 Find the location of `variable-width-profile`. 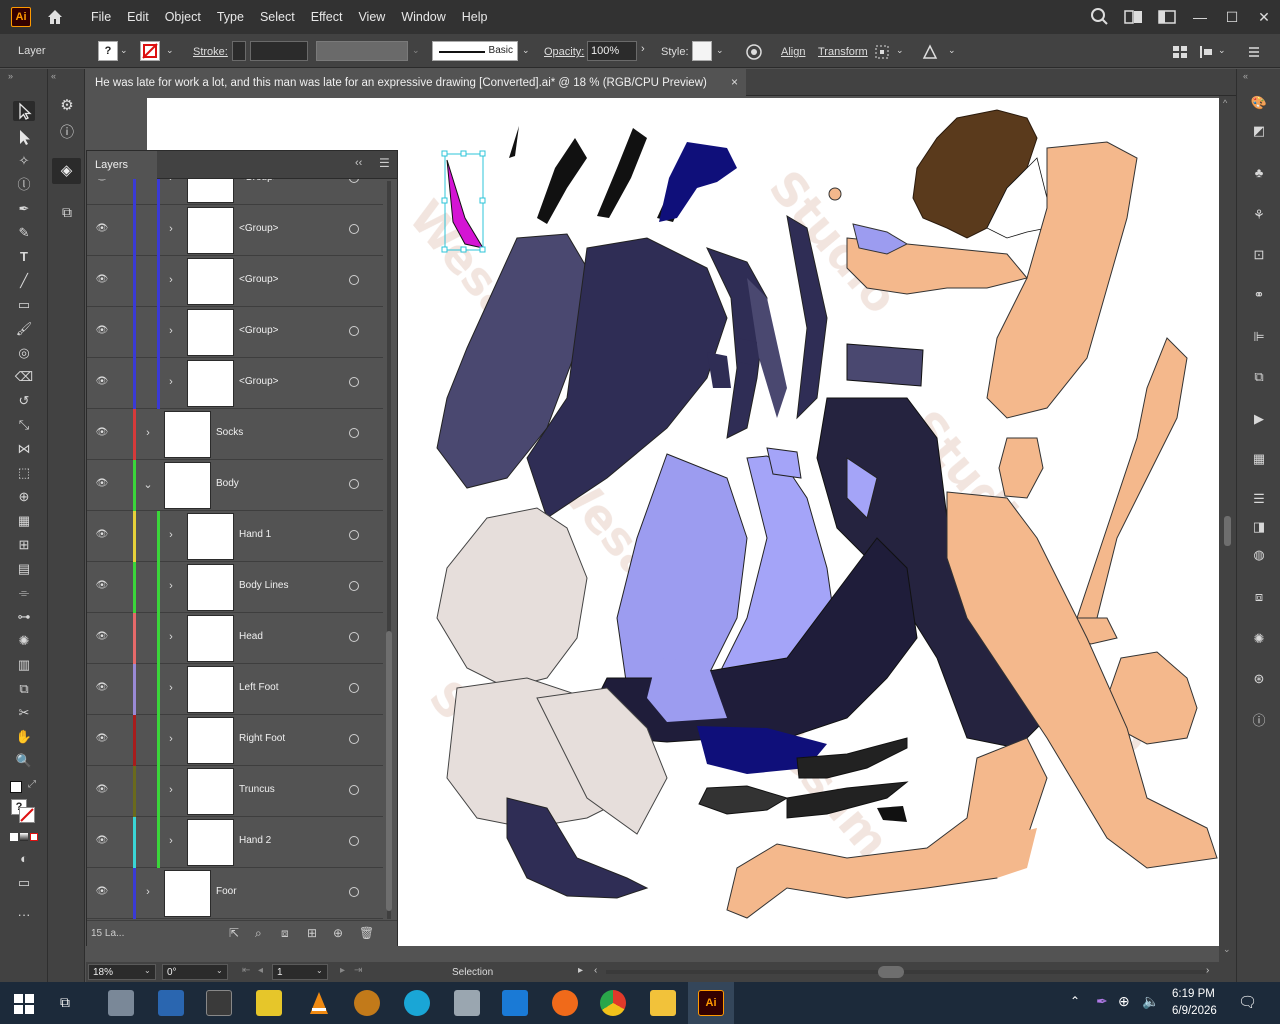

variable-width-profile is located at coordinates (362, 51).